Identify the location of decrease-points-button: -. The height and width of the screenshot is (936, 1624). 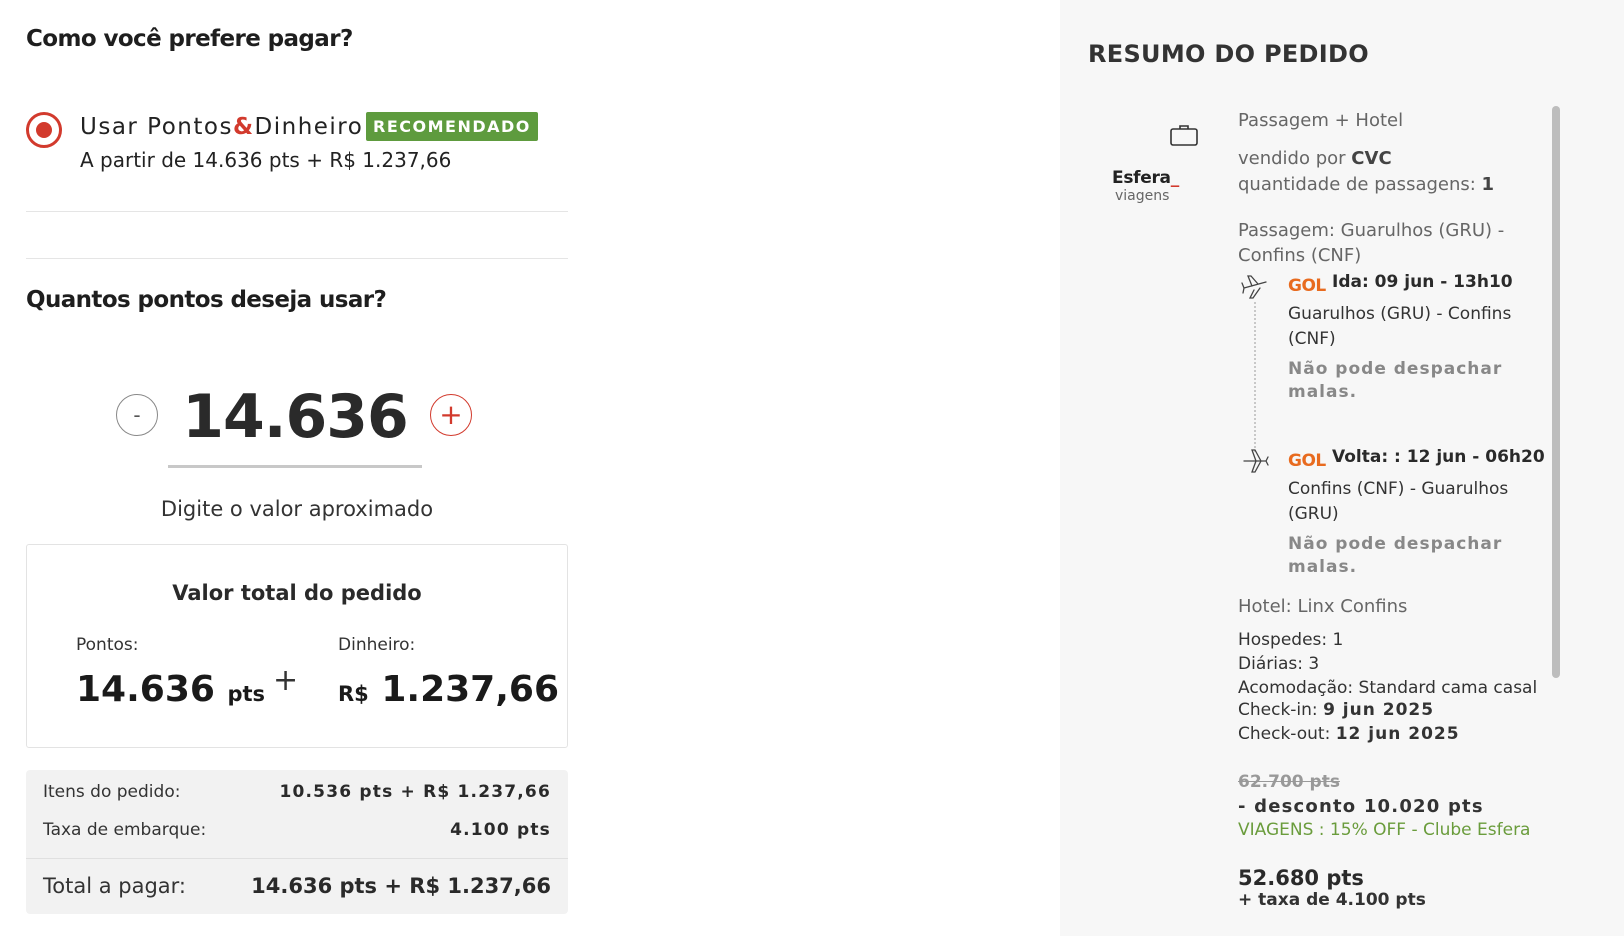
(137, 415).